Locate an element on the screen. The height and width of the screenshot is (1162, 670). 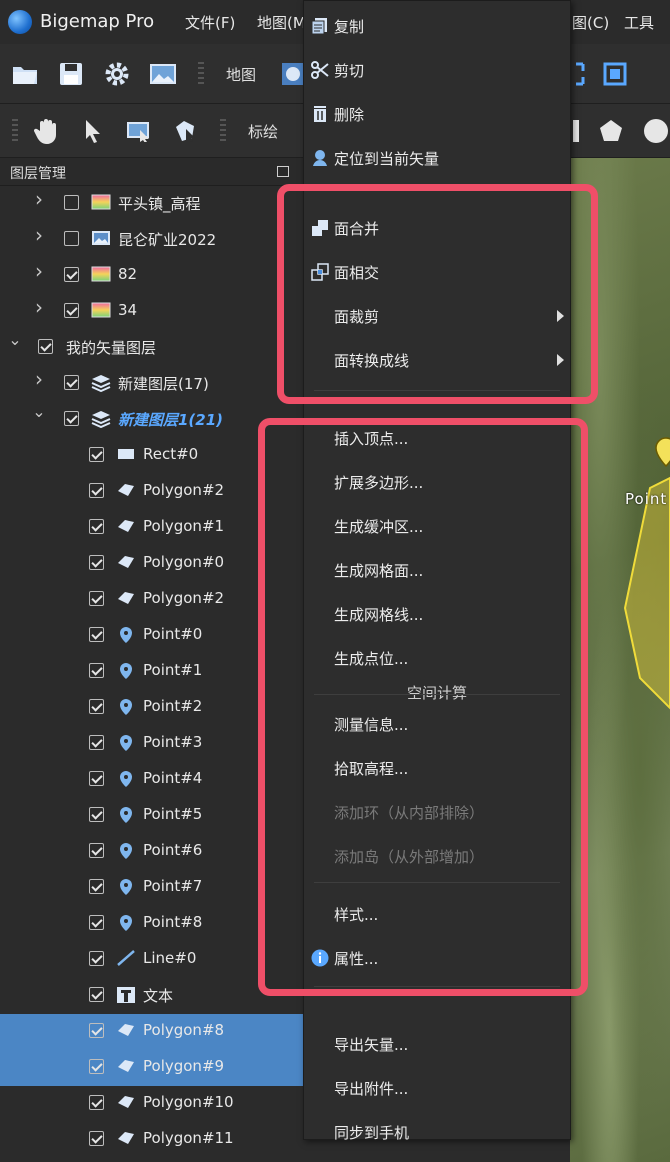
menu-item: 定位到当前矢量 is located at coordinates (437, 158).